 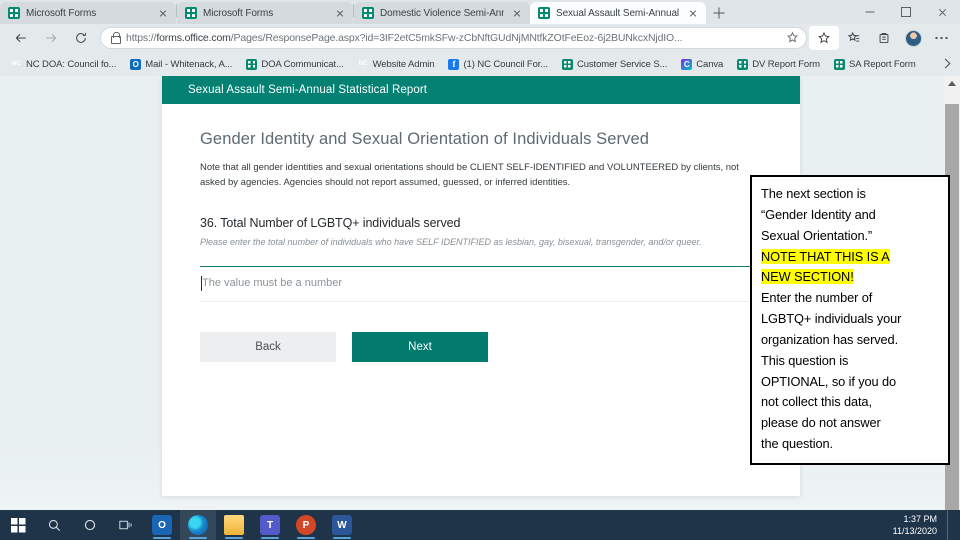 What do you see at coordinates (403, 64) in the screenshot?
I see `bookmark-label: Website Admin` at bounding box center [403, 64].